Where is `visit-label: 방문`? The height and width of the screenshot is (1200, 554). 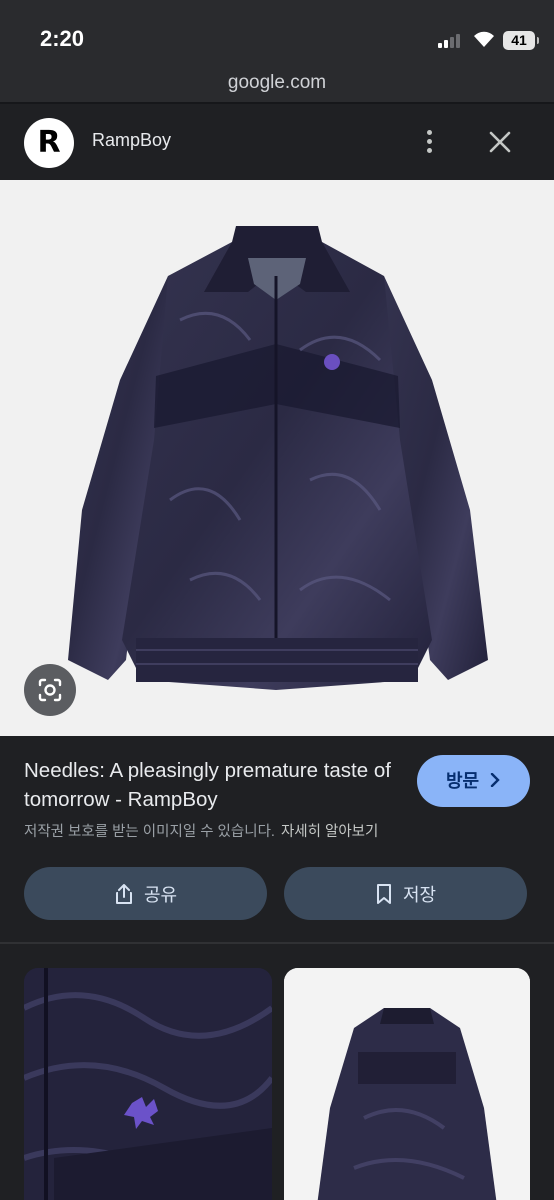
visit-label: 방문 is located at coordinates (462, 781).